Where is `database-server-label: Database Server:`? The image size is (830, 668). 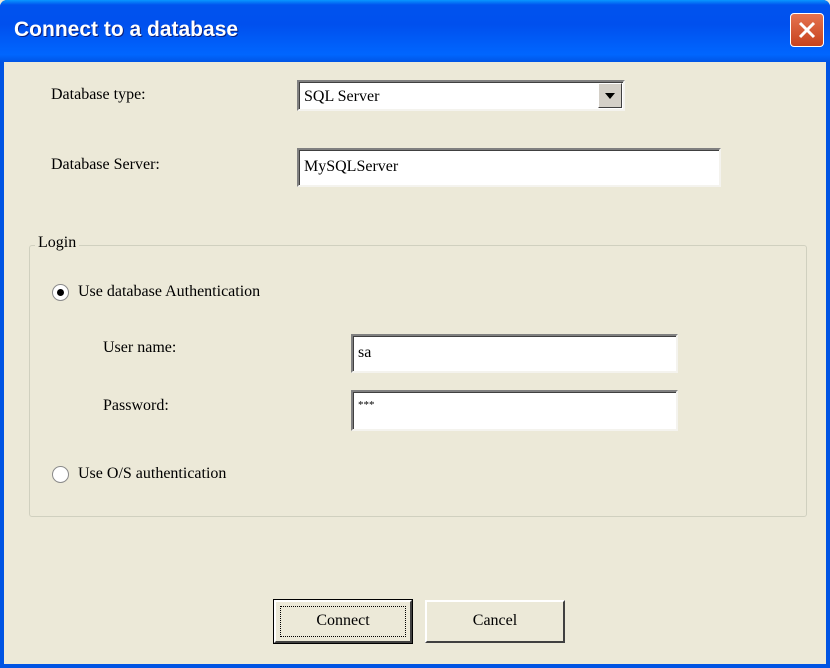 database-server-label: Database Server: is located at coordinates (105, 164).